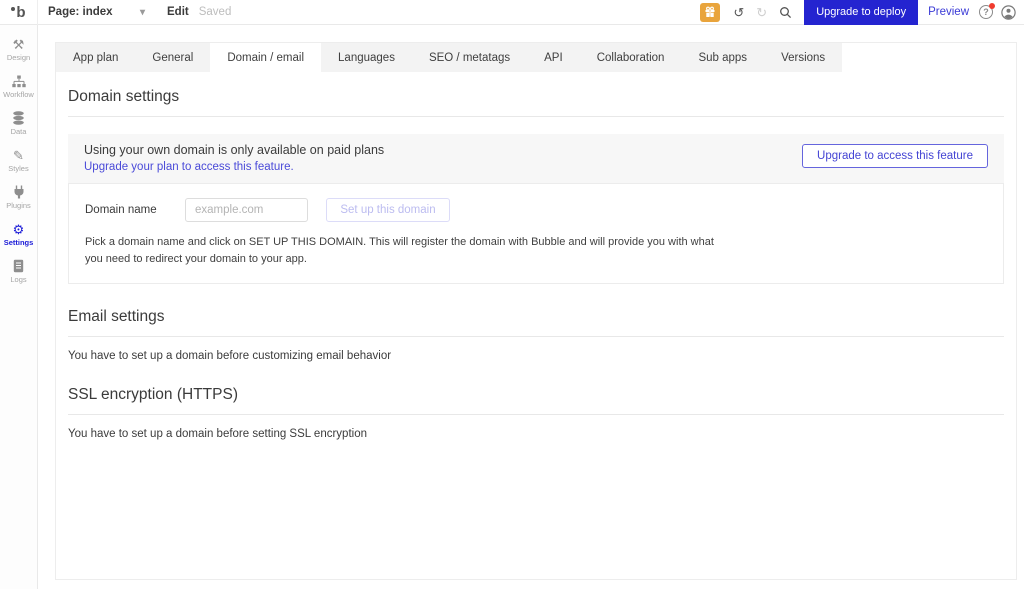  What do you see at coordinates (992, 6) in the screenshot?
I see `notification-dot` at bounding box center [992, 6].